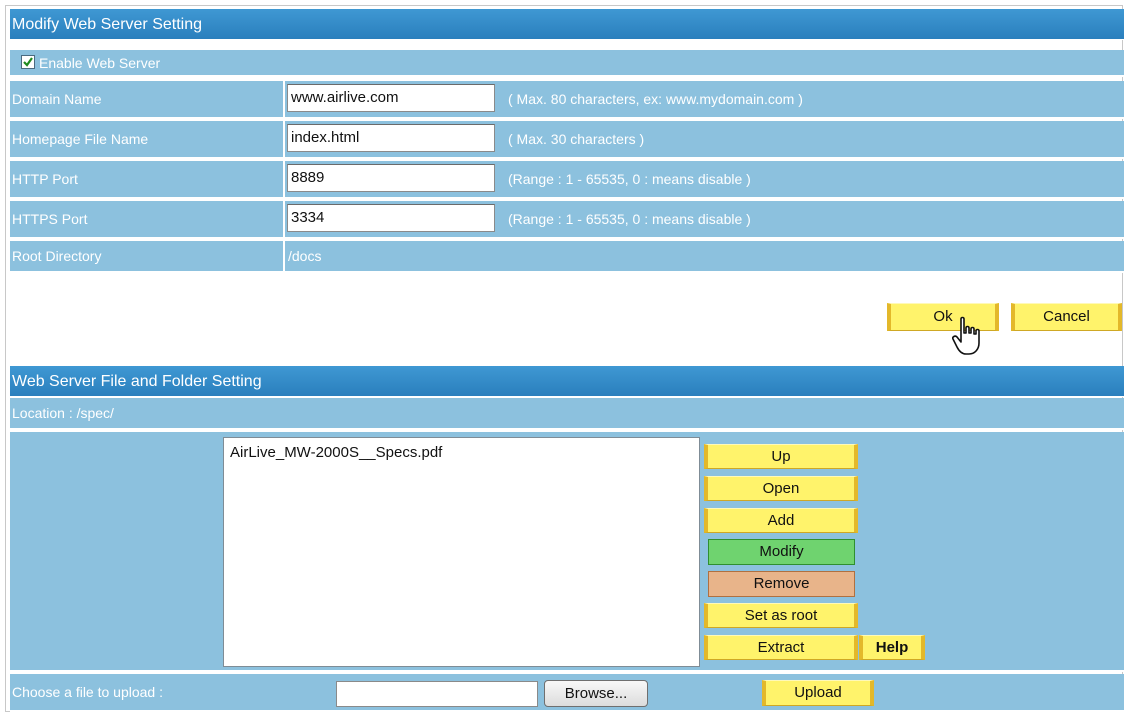 Image resolution: width=1128 pixels, height=717 pixels. I want to click on file-folder-section-header: Web Server File and Folder Setting, so click(567, 381).